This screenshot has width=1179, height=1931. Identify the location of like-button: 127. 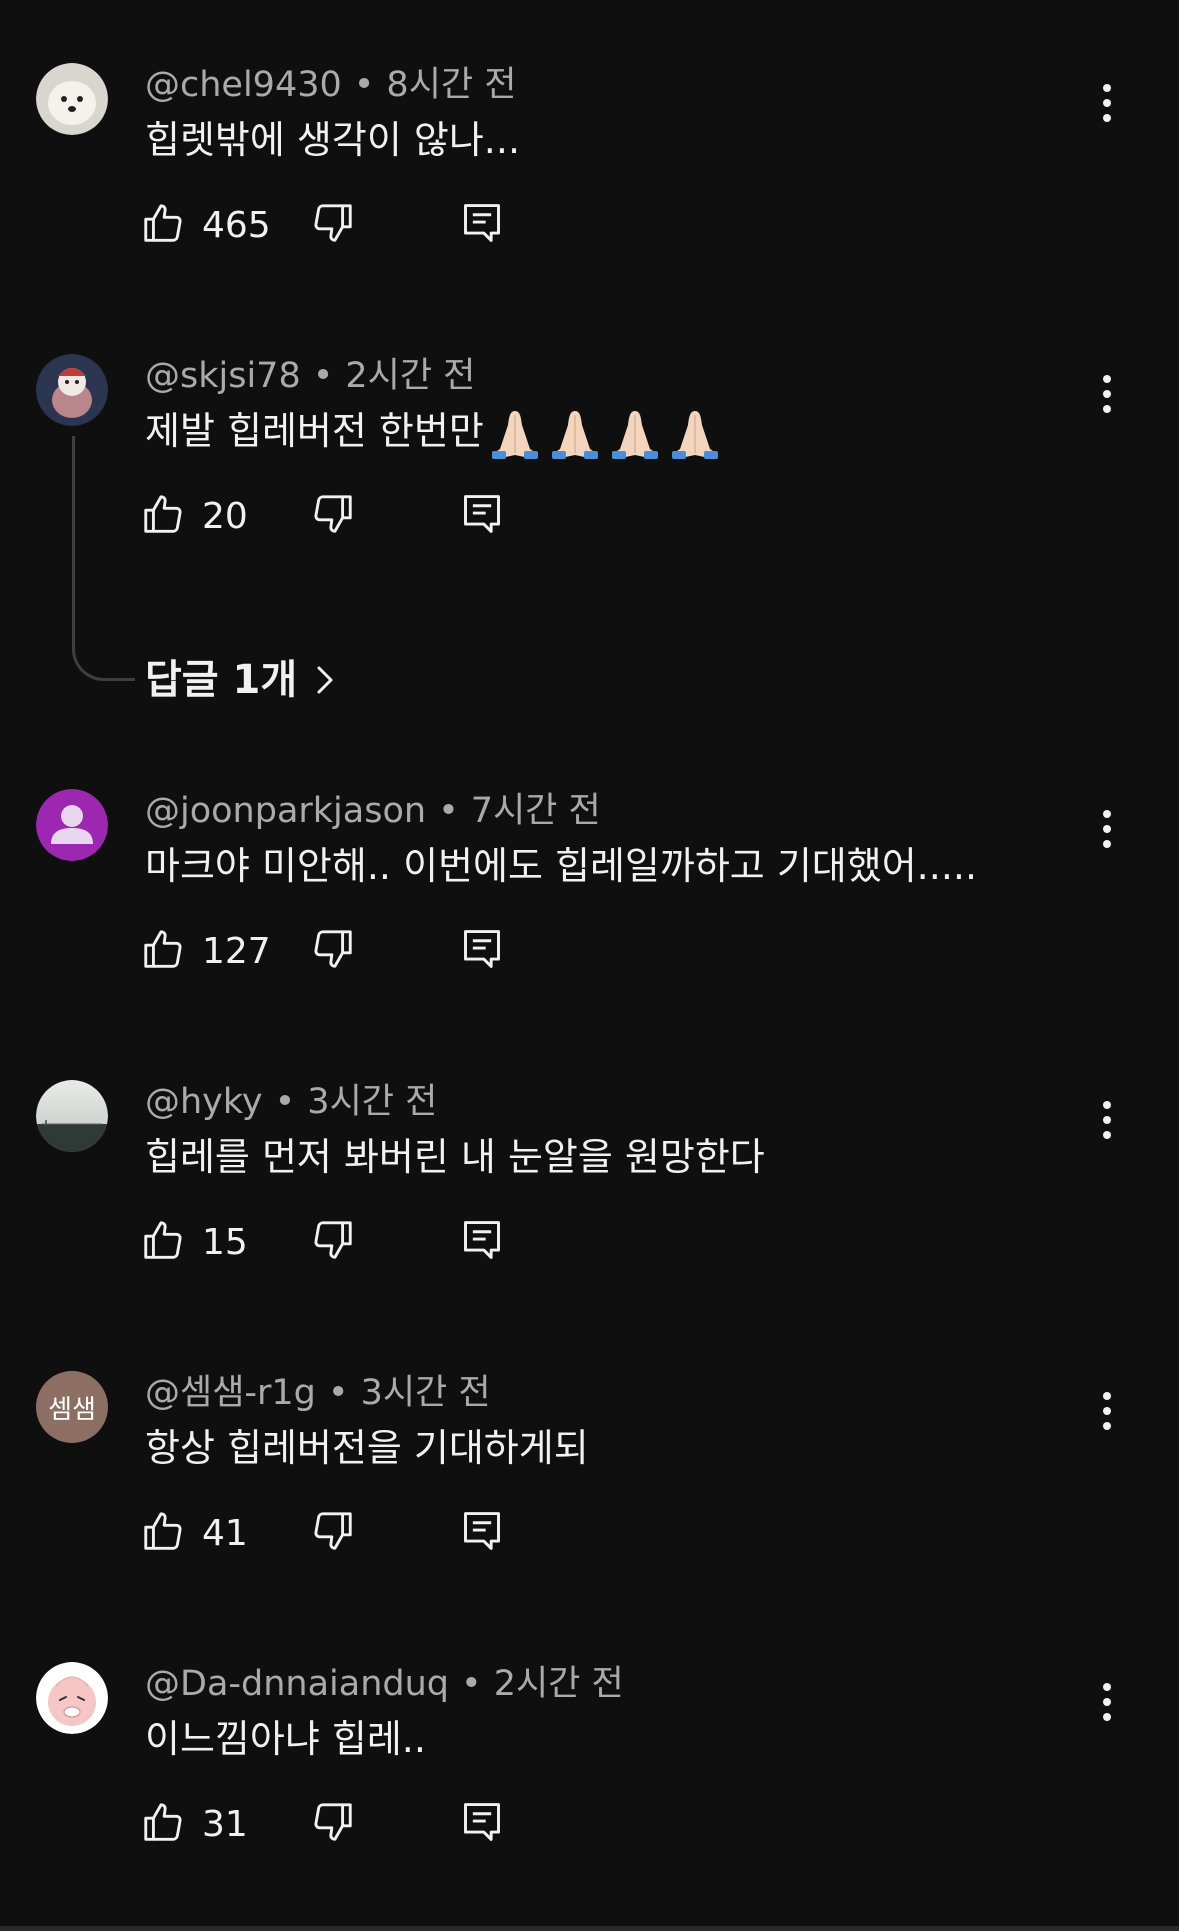
(205, 951).